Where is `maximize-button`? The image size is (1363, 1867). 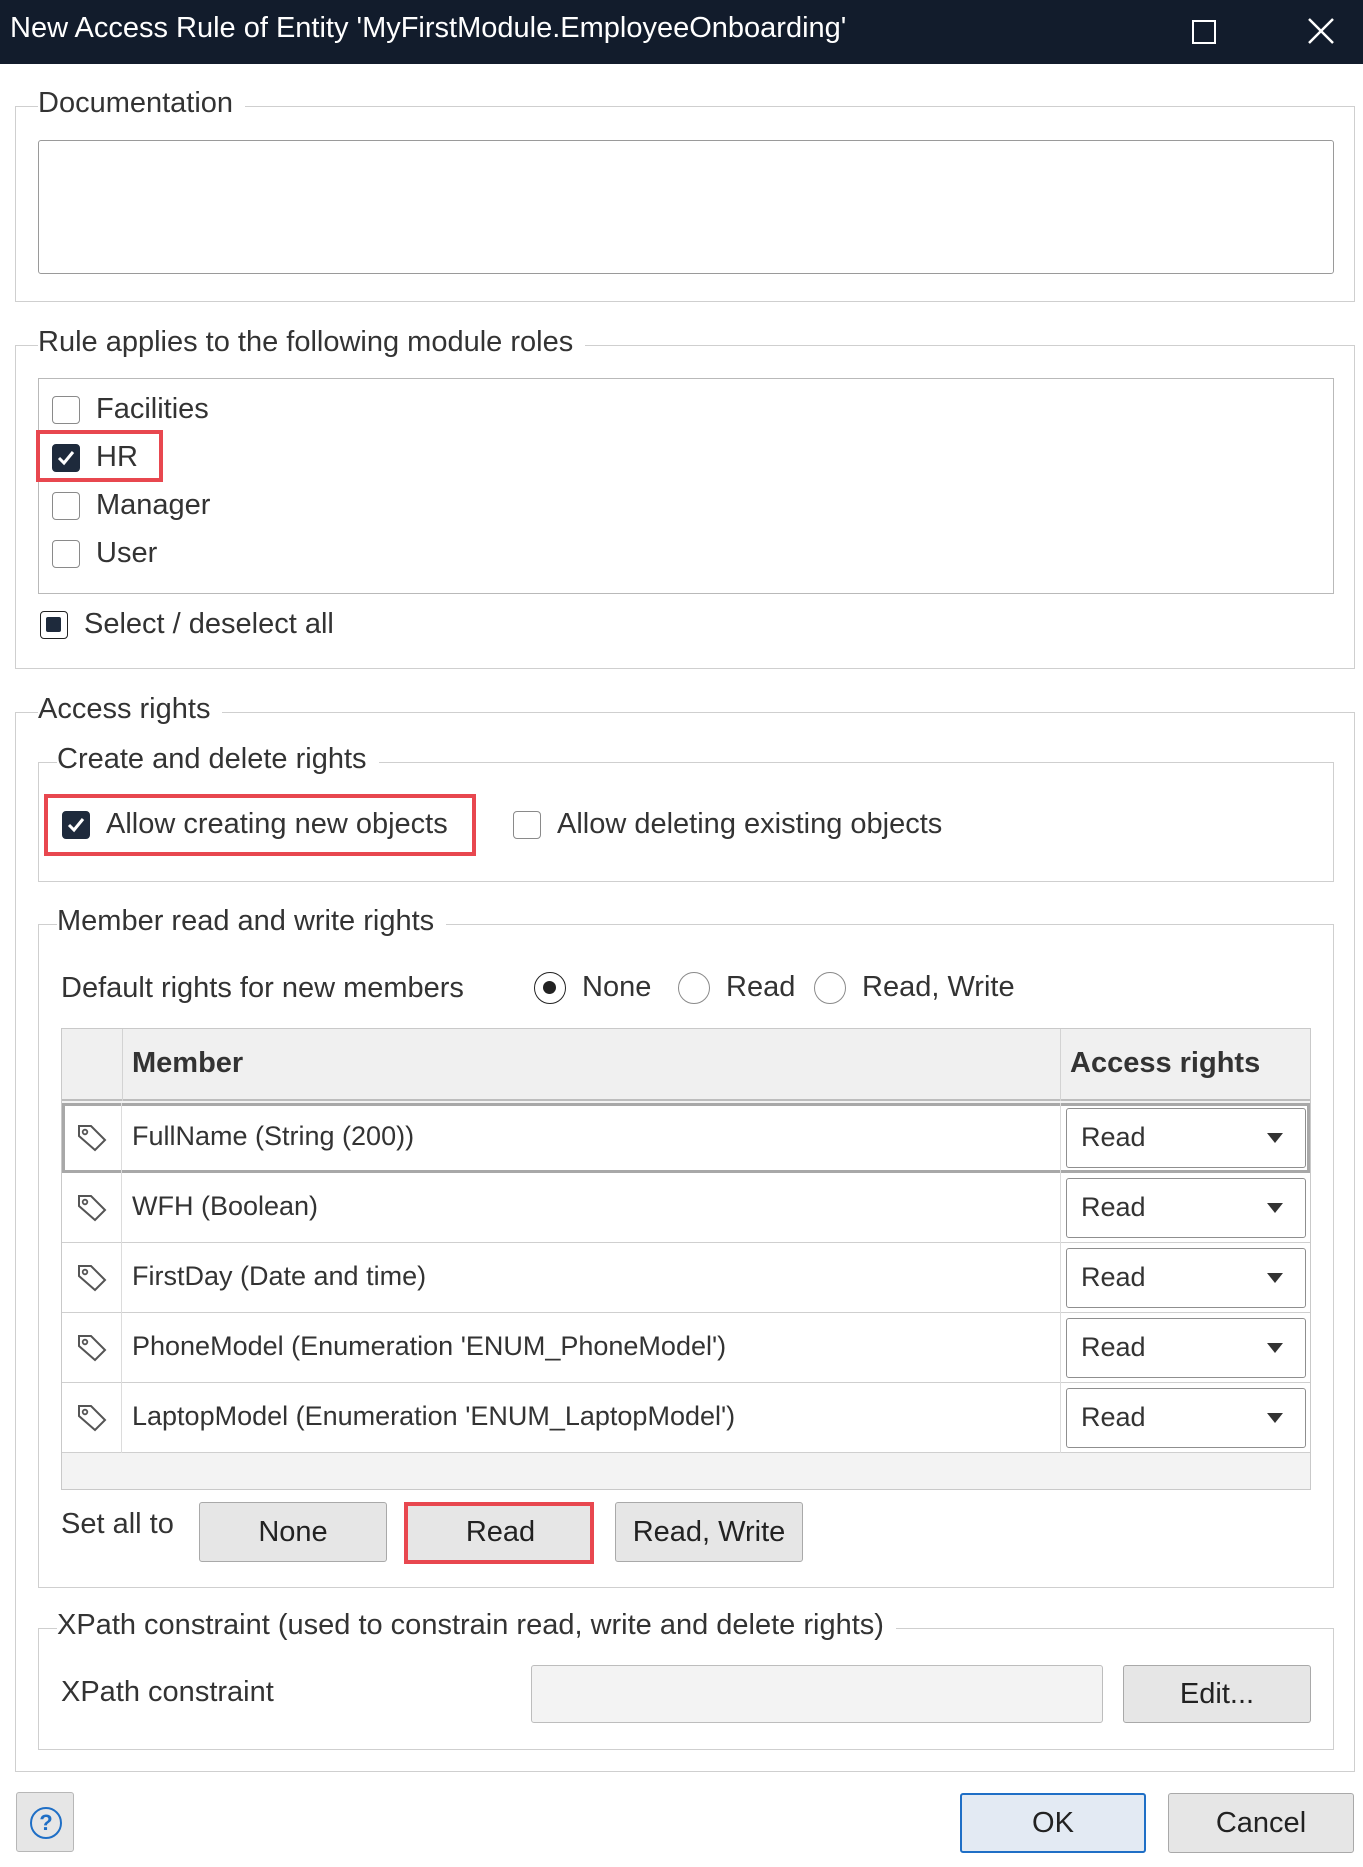
maximize-button is located at coordinates (1204, 32).